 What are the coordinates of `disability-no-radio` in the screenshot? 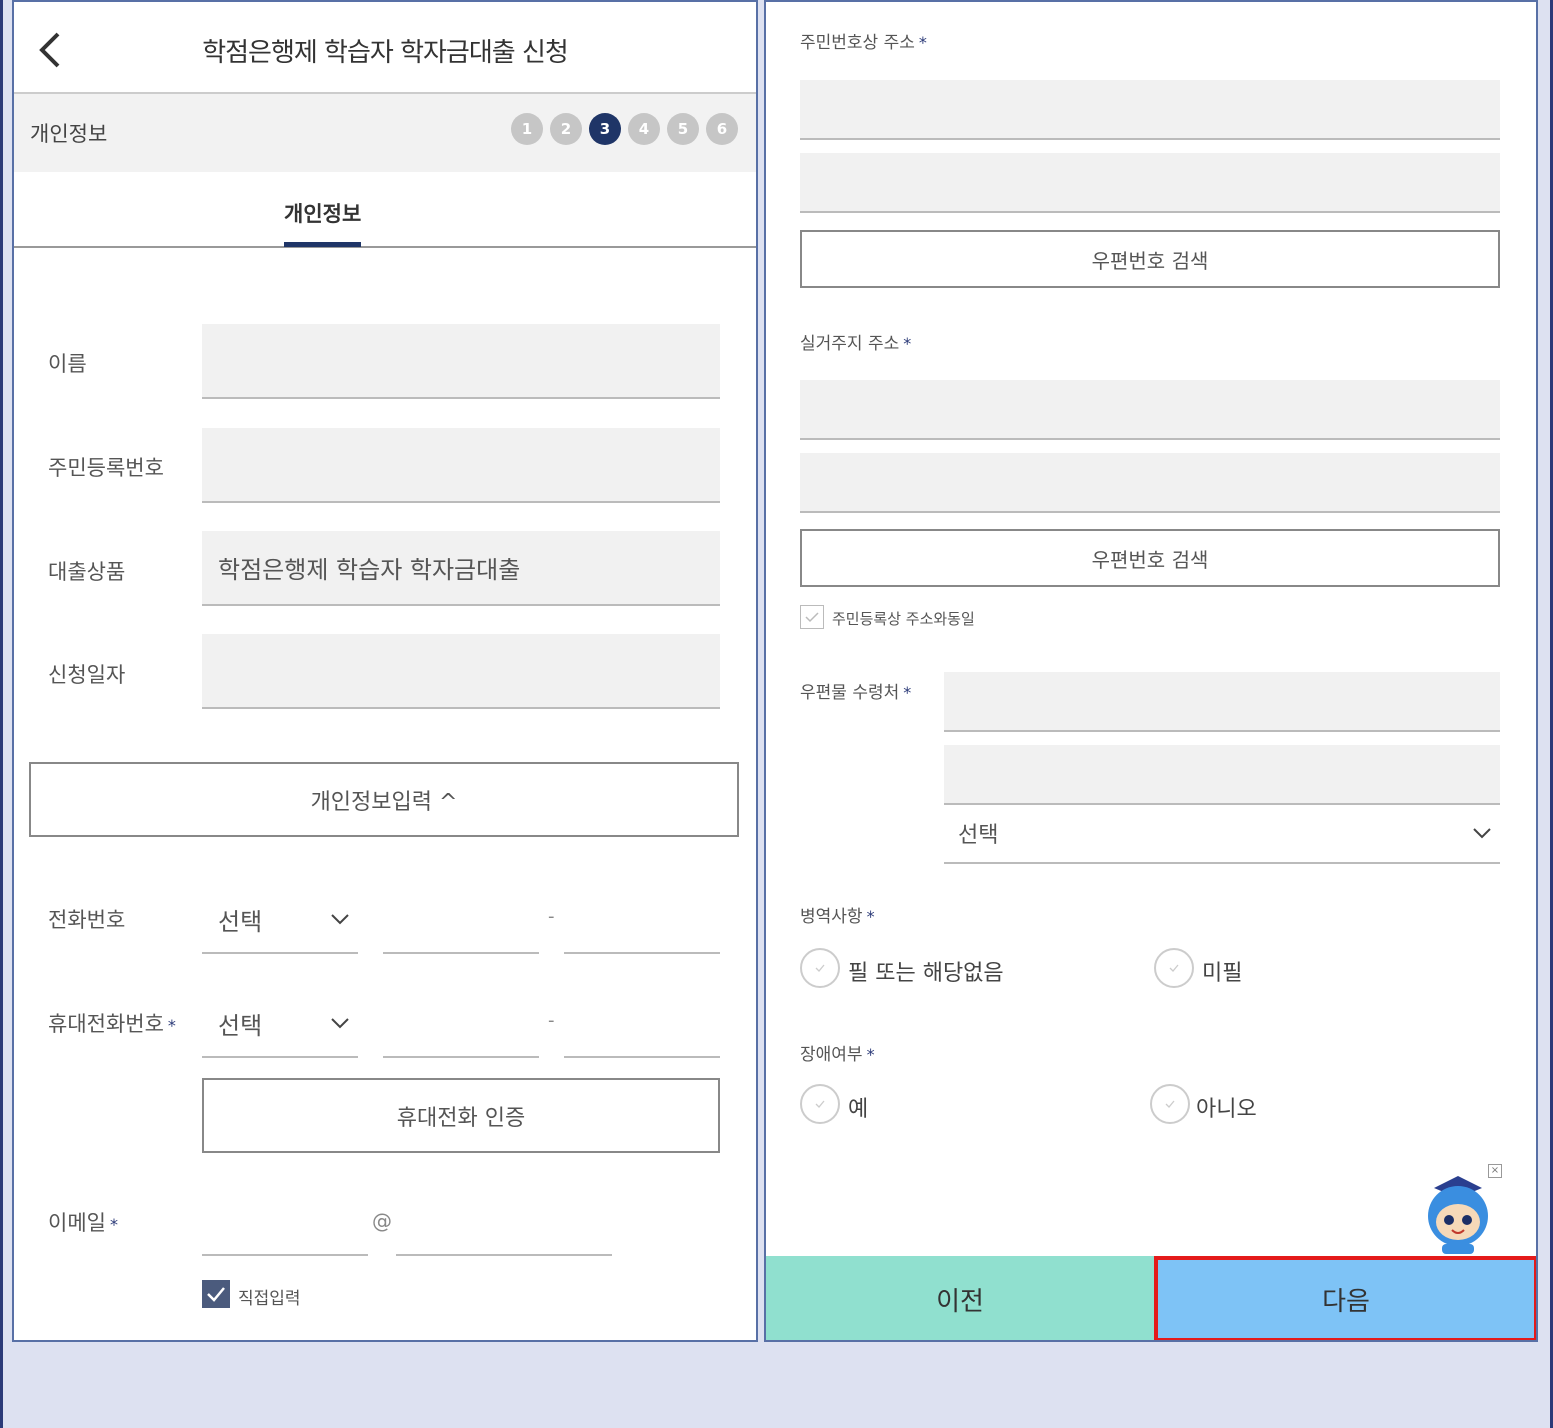 It's located at (1170, 1104).